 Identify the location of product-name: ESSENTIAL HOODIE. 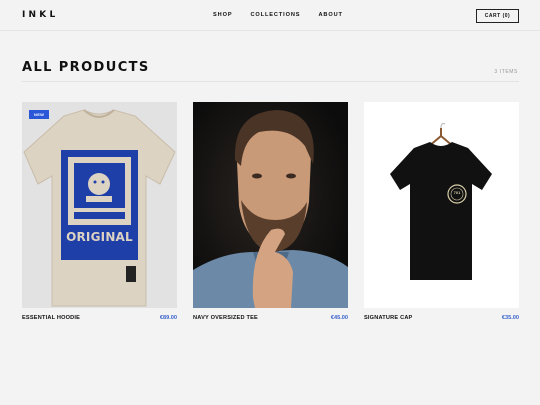
(51, 318).